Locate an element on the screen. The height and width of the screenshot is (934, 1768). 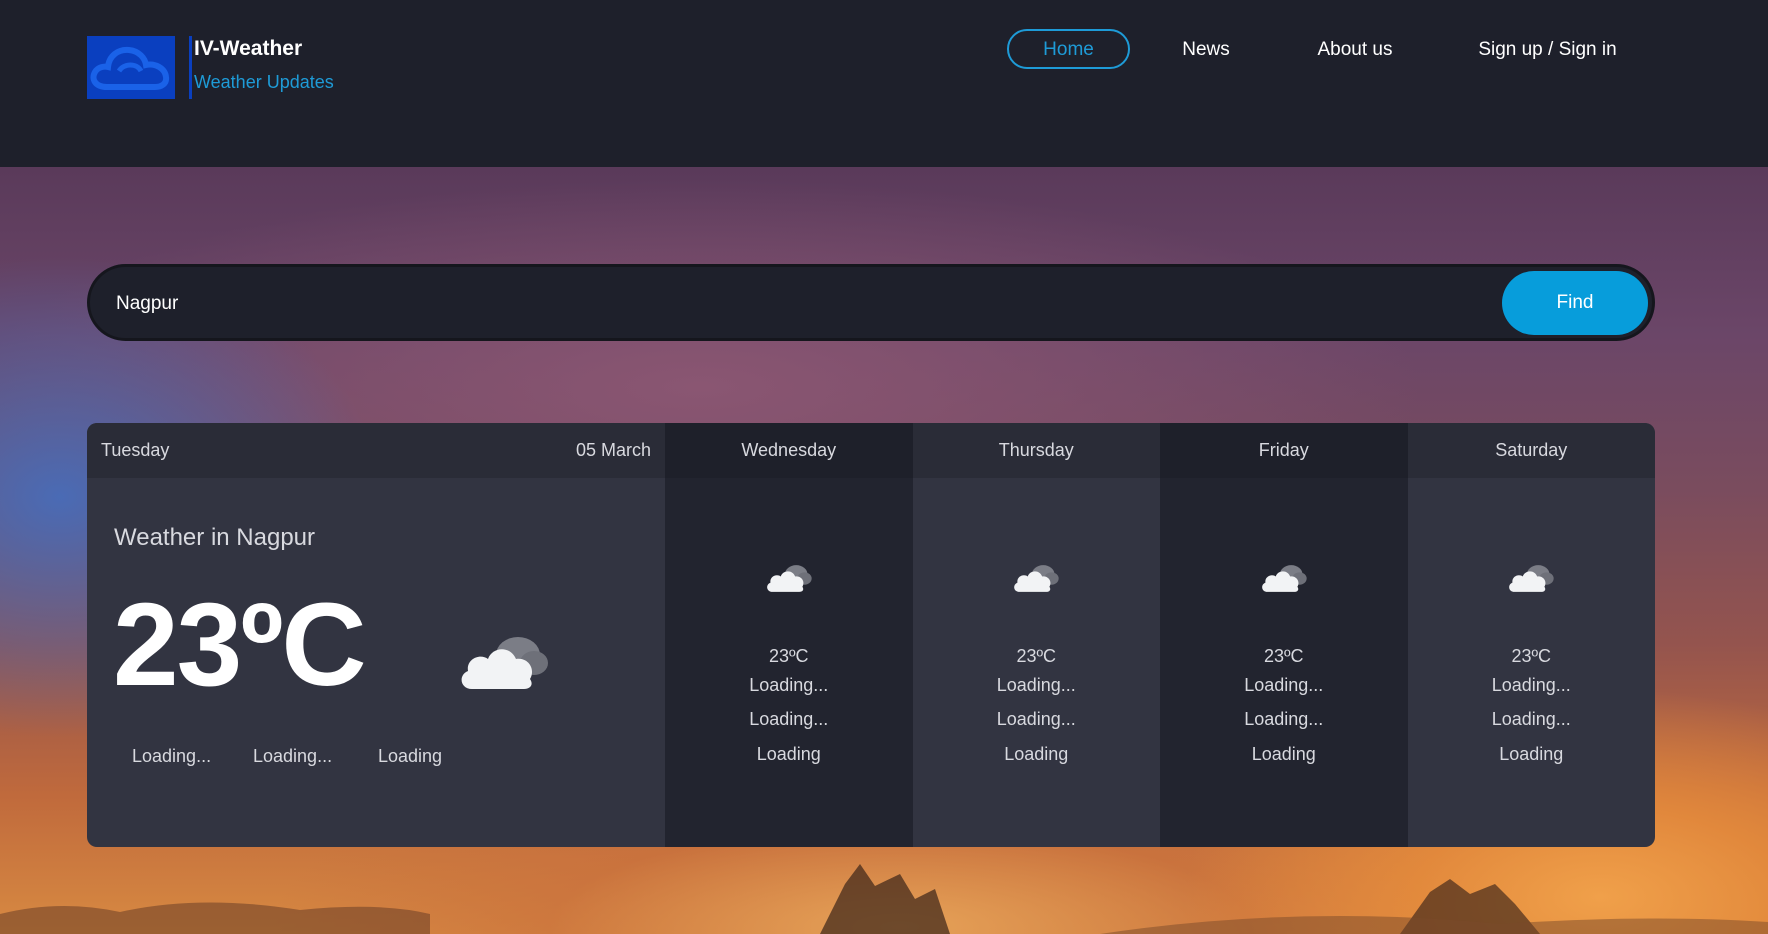
city-search-input is located at coordinates (716, 304).